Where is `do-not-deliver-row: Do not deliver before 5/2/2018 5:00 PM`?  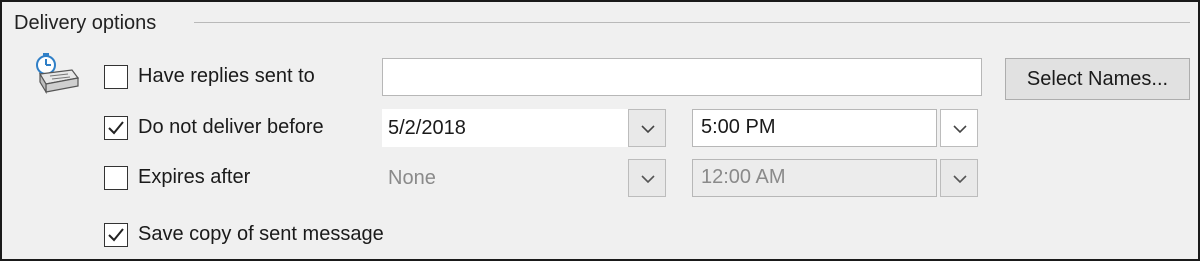 do-not-deliver-row: Do not deliver before 5/2/2018 5:00 PM is located at coordinates (600, 128).